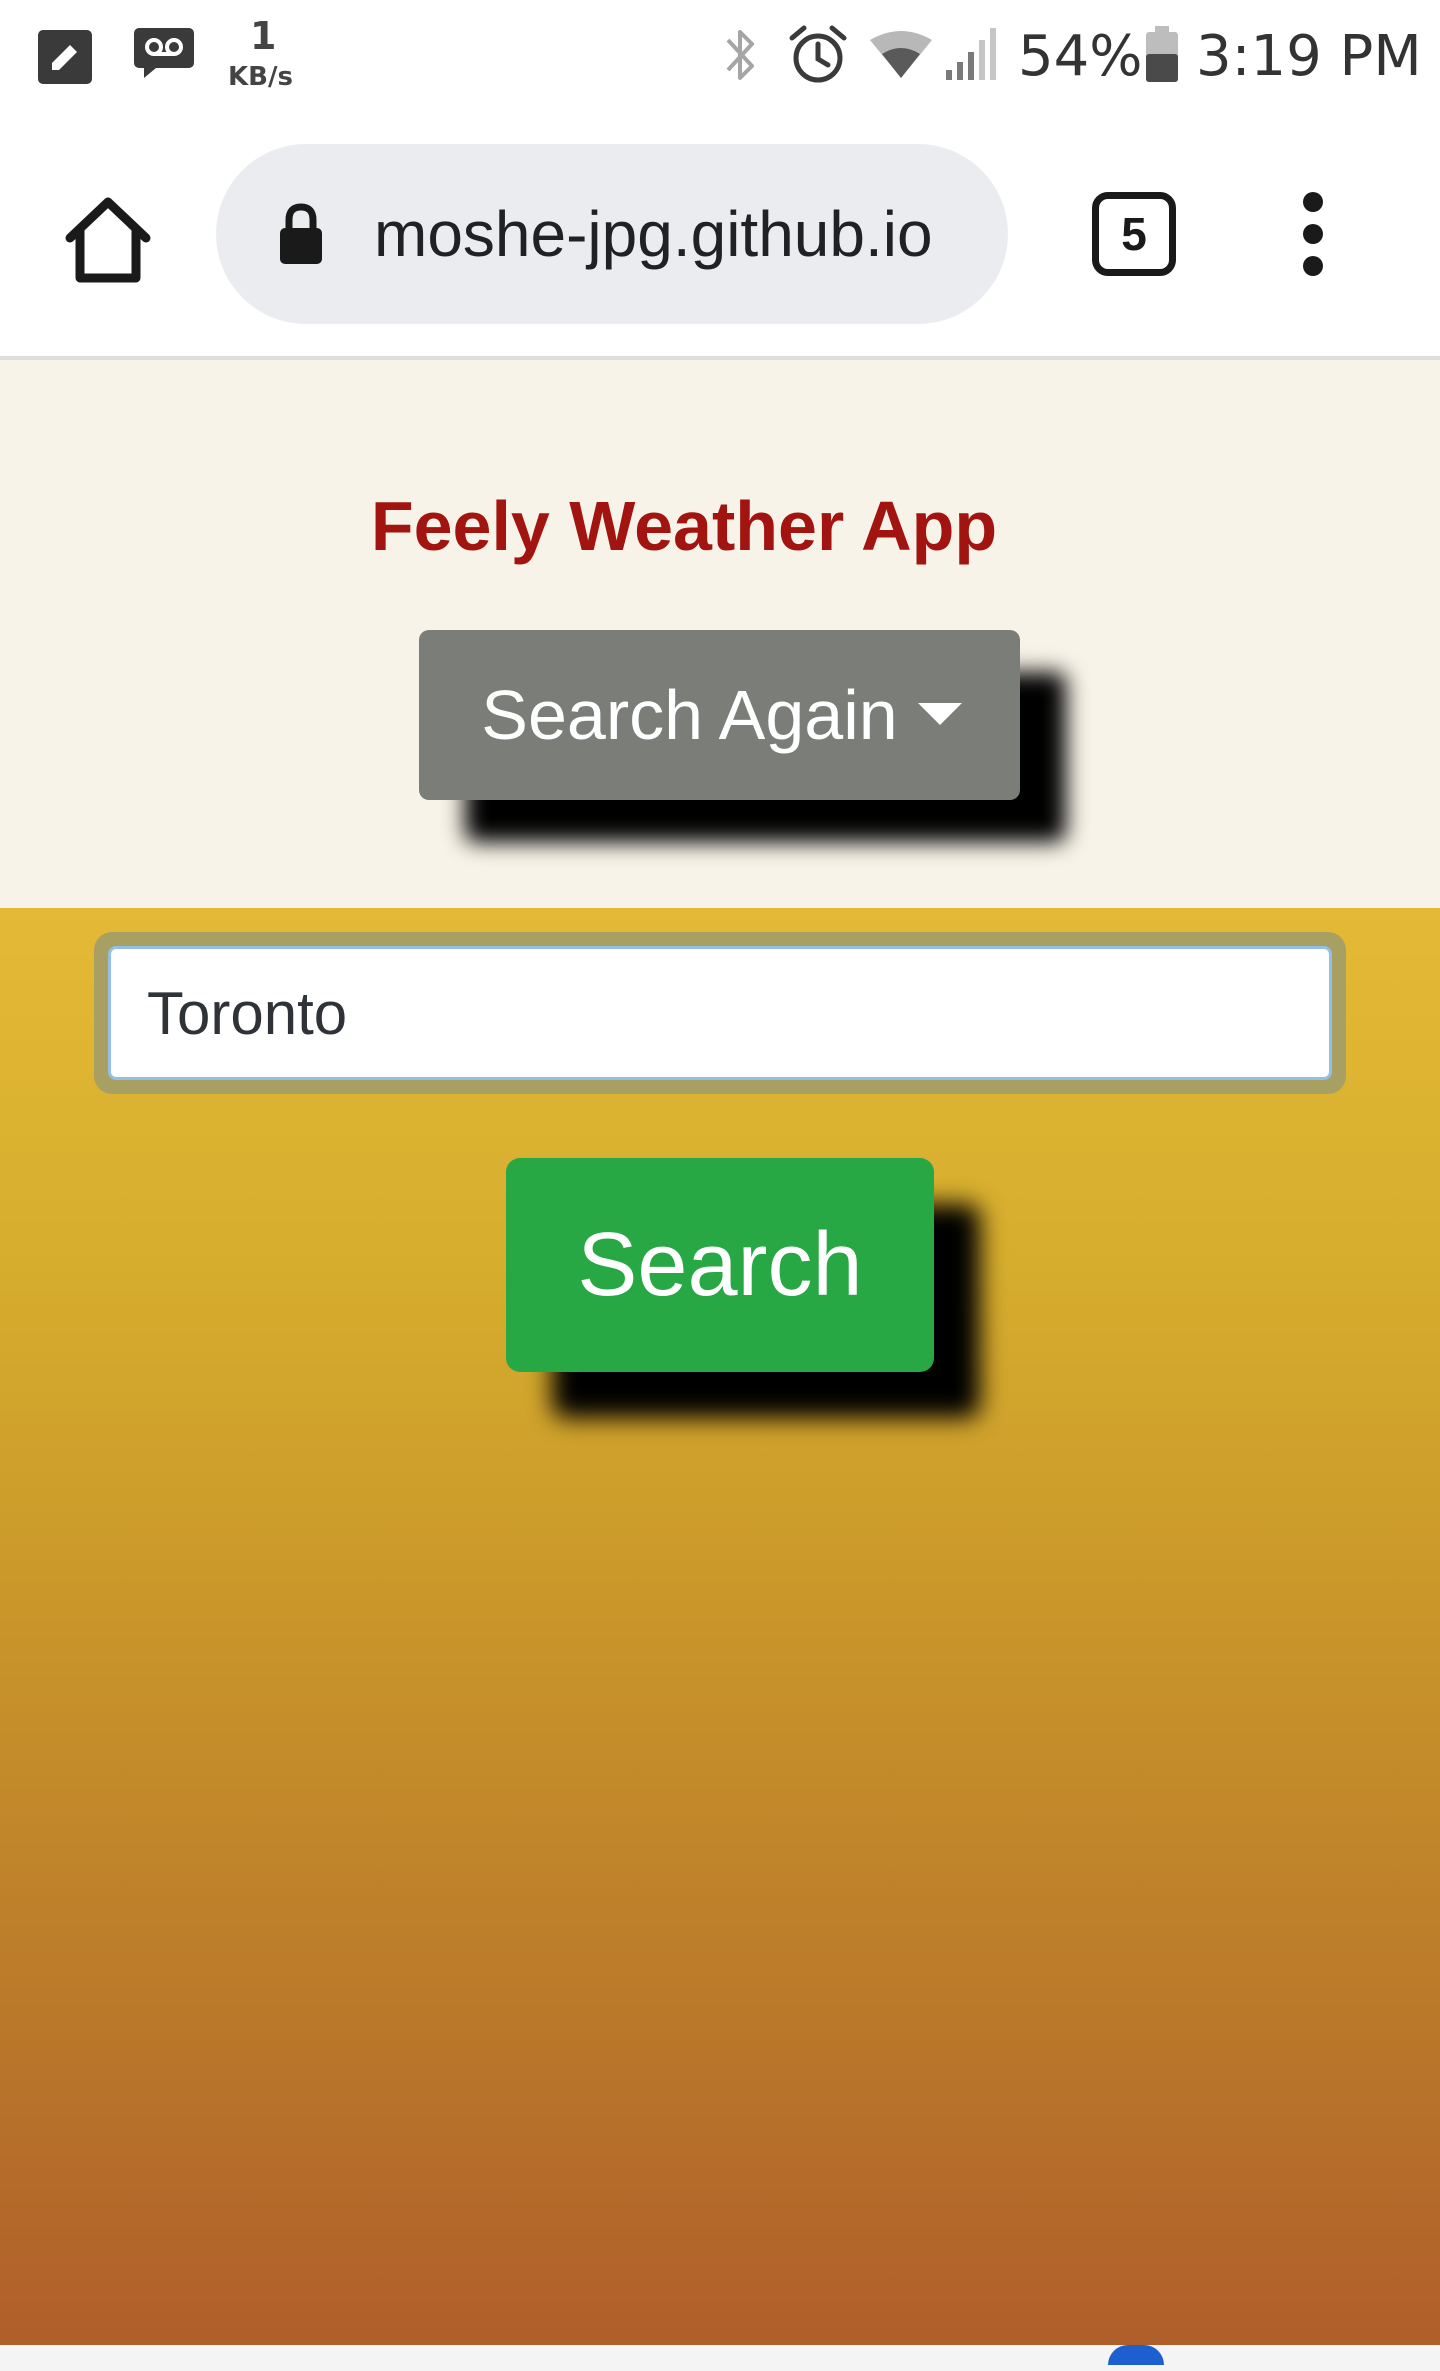 The height and width of the screenshot is (2371, 1440). I want to click on tabs-icon: 5, so click(1134, 234).